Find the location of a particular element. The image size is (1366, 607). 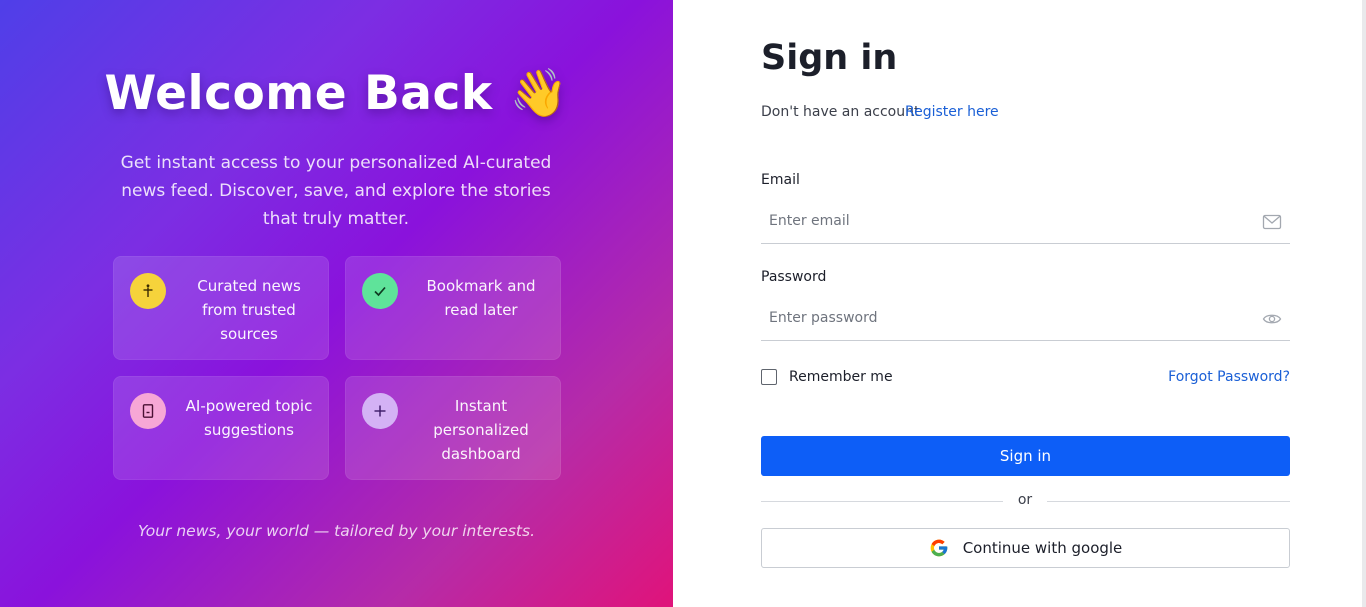

feature-card-bookmark: Bookmark and read later is located at coordinates (453, 308).